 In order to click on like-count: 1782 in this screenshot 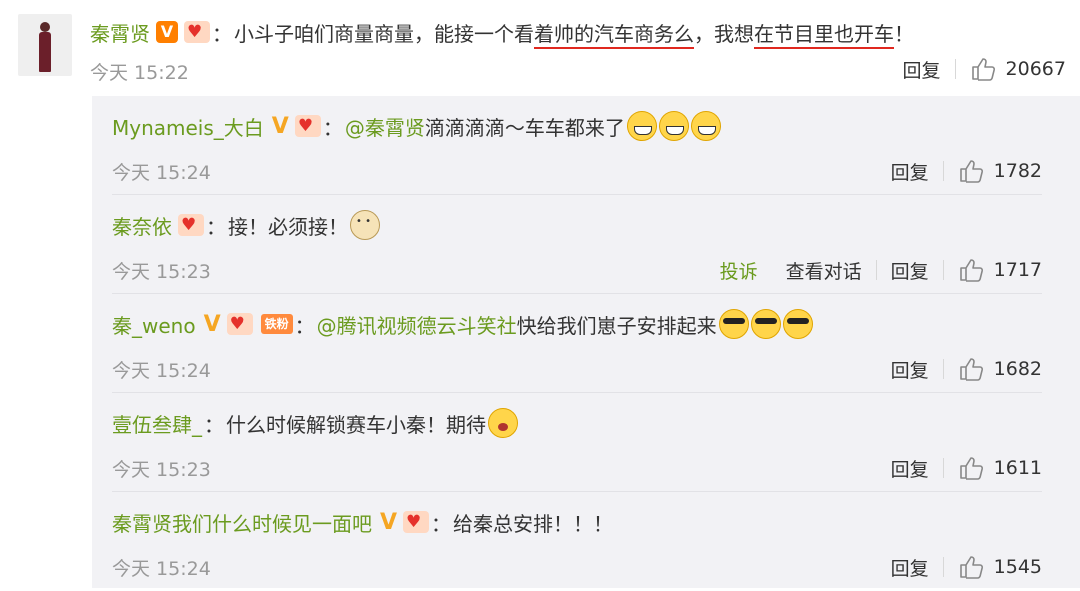, I will do `click(1017, 171)`.